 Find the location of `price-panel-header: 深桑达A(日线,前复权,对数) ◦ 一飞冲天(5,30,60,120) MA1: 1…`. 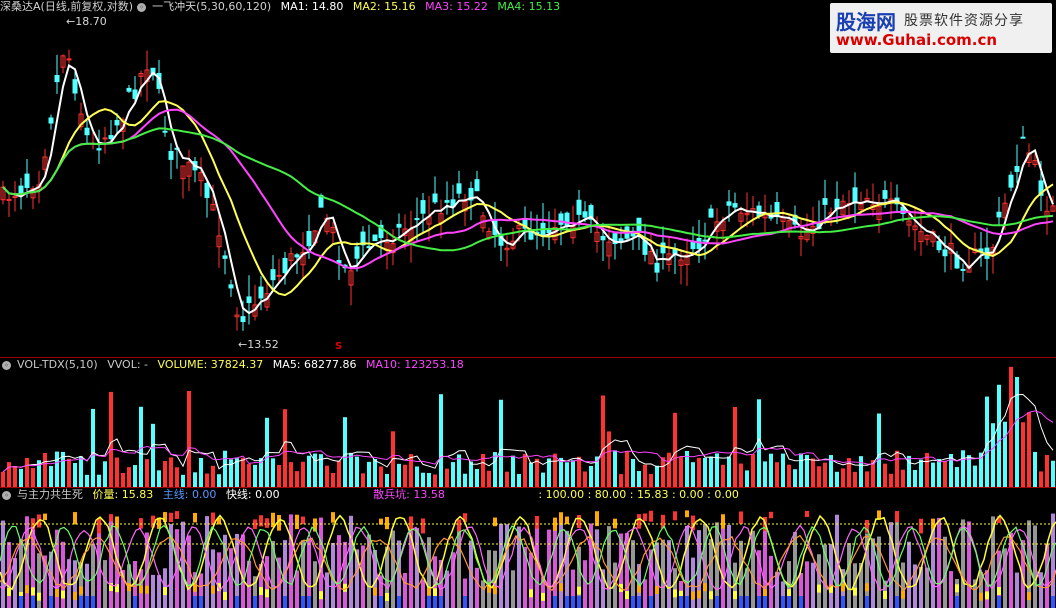

price-panel-header: 深桑达A(日线,前复权,对数) ◦ 一飞冲天(5,30,60,120) MA1: 1… is located at coordinates (283, 7).